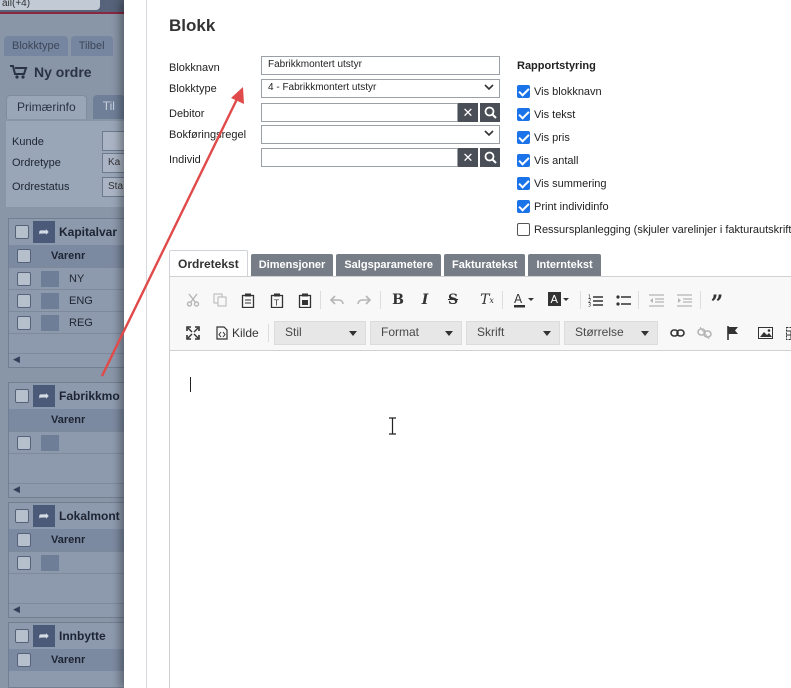 Image resolution: width=791 pixels, height=688 pixels. What do you see at coordinates (193, 300) in the screenshot?
I see `cut-icon` at bounding box center [193, 300].